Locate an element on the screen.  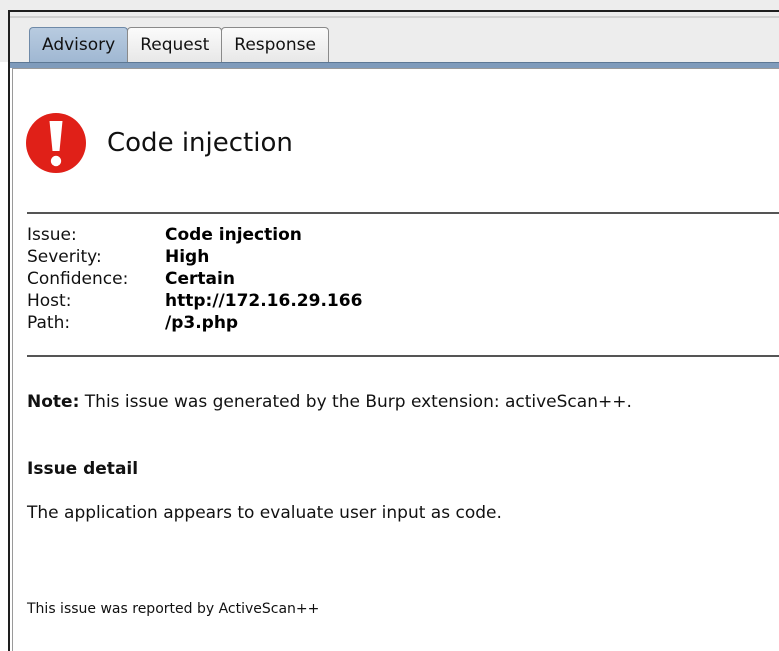
summary-row-confidence: Confidence: Certain is located at coordinates (194, 279).